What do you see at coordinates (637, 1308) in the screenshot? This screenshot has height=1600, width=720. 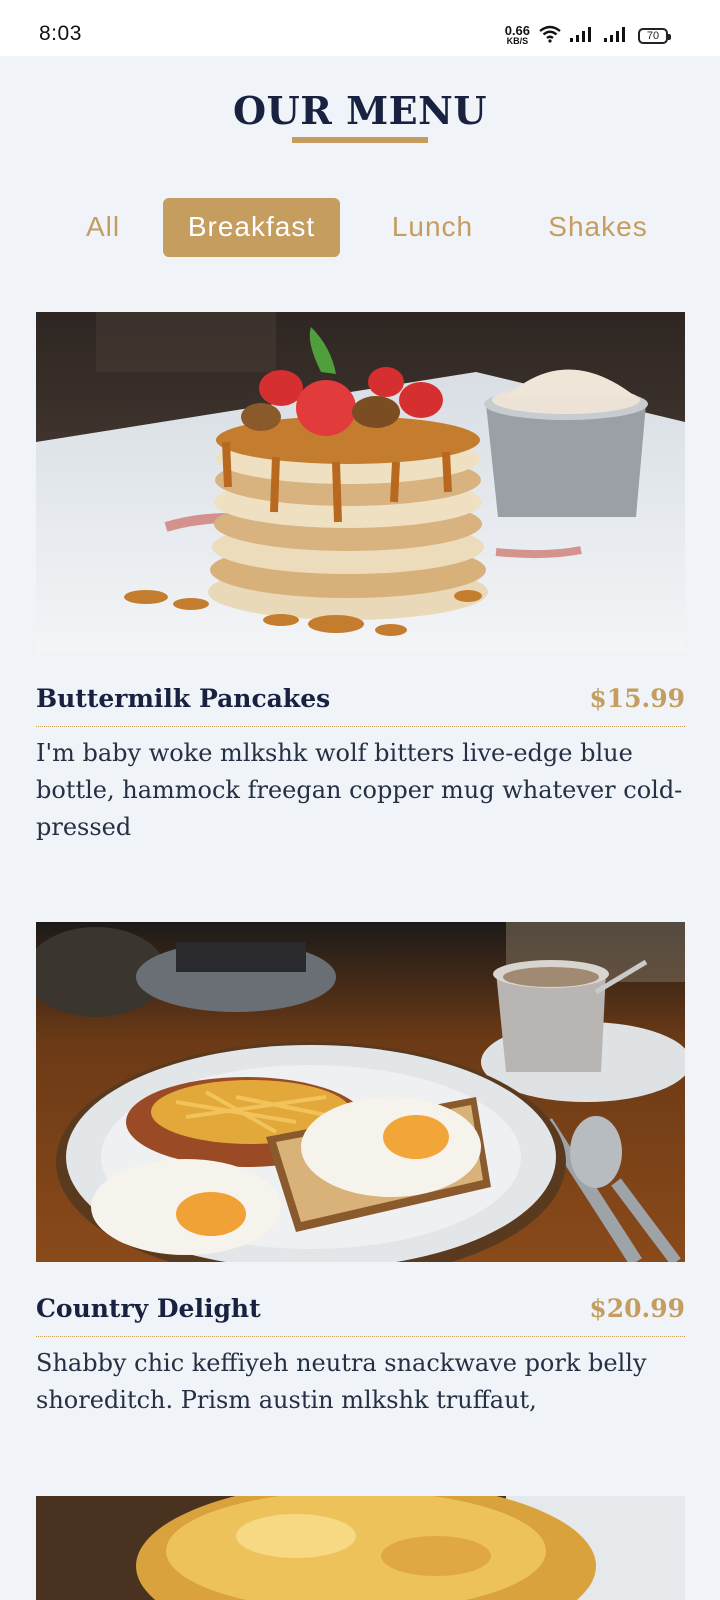 I see `menu-item-price: $20.99` at bounding box center [637, 1308].